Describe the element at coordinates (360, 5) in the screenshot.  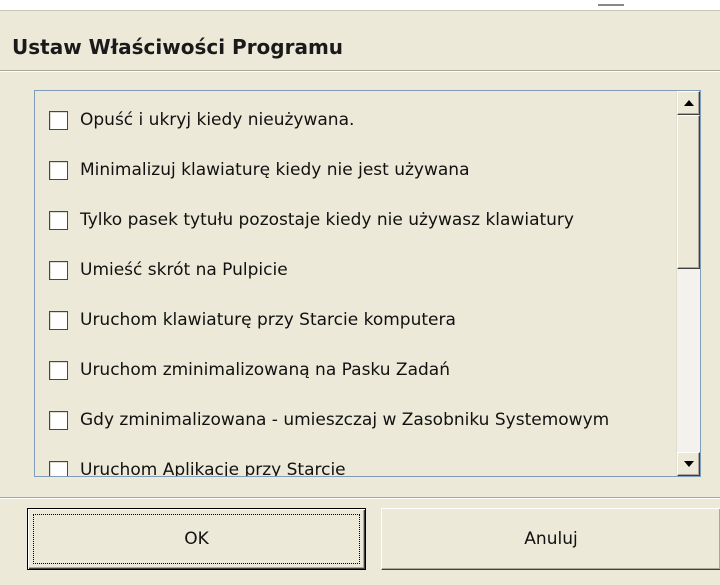
I see `background-window-fragment` at that location.